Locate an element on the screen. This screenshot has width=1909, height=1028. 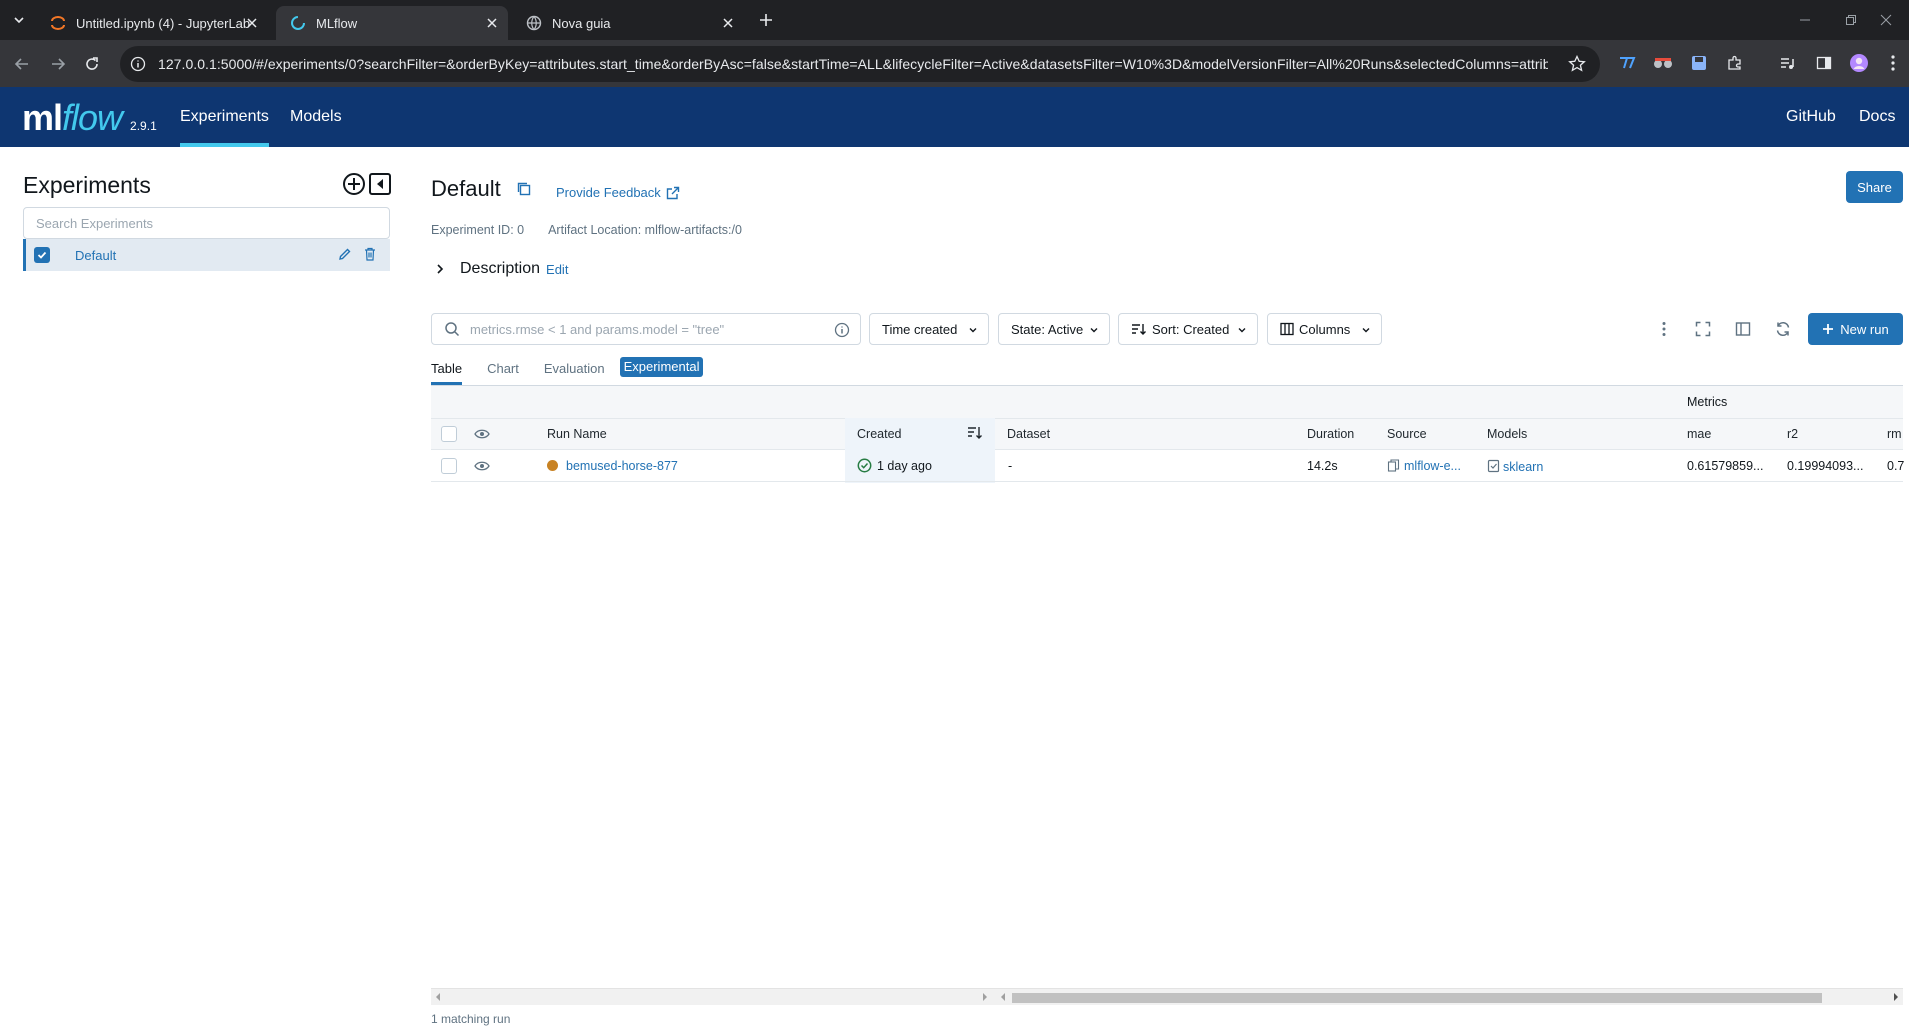
extensions-puzzle-icon is located at coordinates (1735, 63).